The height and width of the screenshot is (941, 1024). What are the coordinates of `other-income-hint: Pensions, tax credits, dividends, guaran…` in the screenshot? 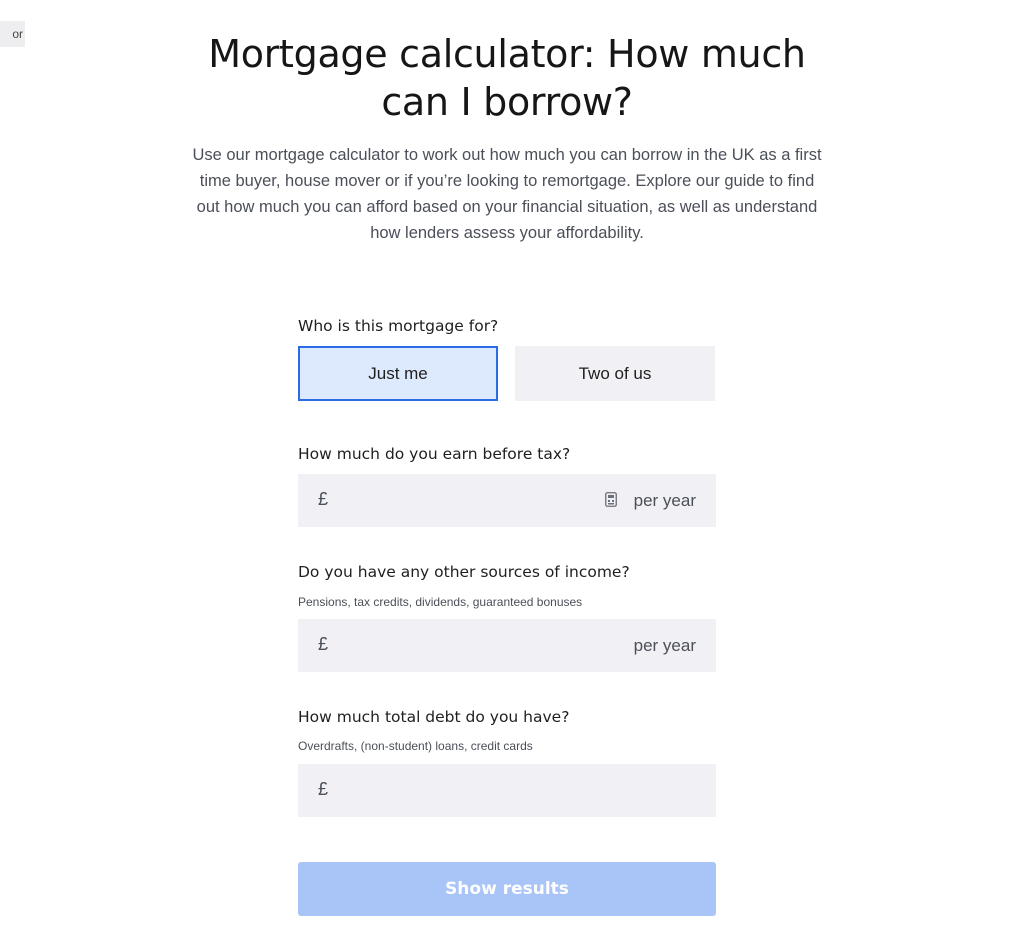 It's located at (440, 602).